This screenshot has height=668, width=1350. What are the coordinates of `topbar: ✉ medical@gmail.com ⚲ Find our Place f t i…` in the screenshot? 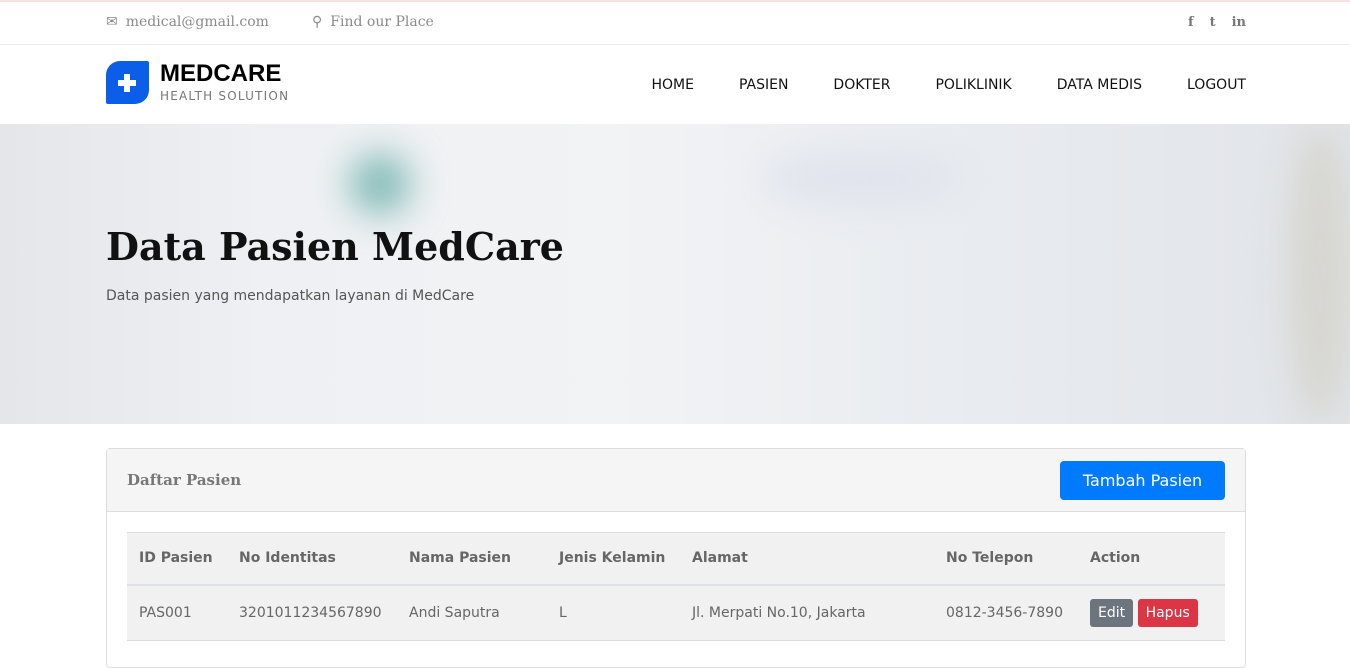 It's located at (675, 23).